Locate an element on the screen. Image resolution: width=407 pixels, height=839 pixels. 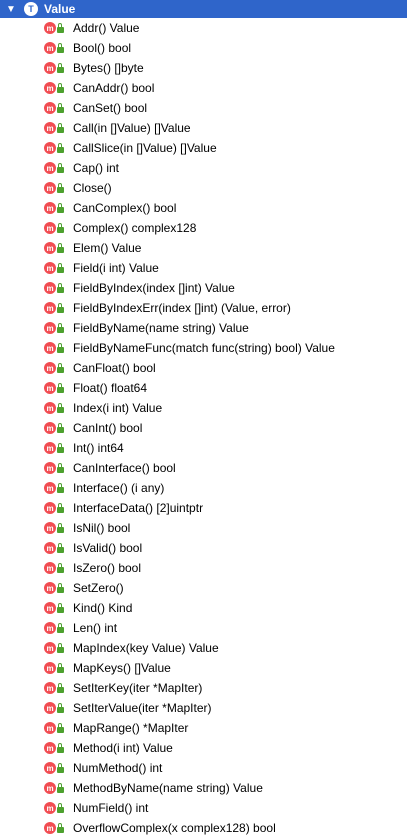
method-item: m Field(i int) Value is located at coordinates (203, 268).